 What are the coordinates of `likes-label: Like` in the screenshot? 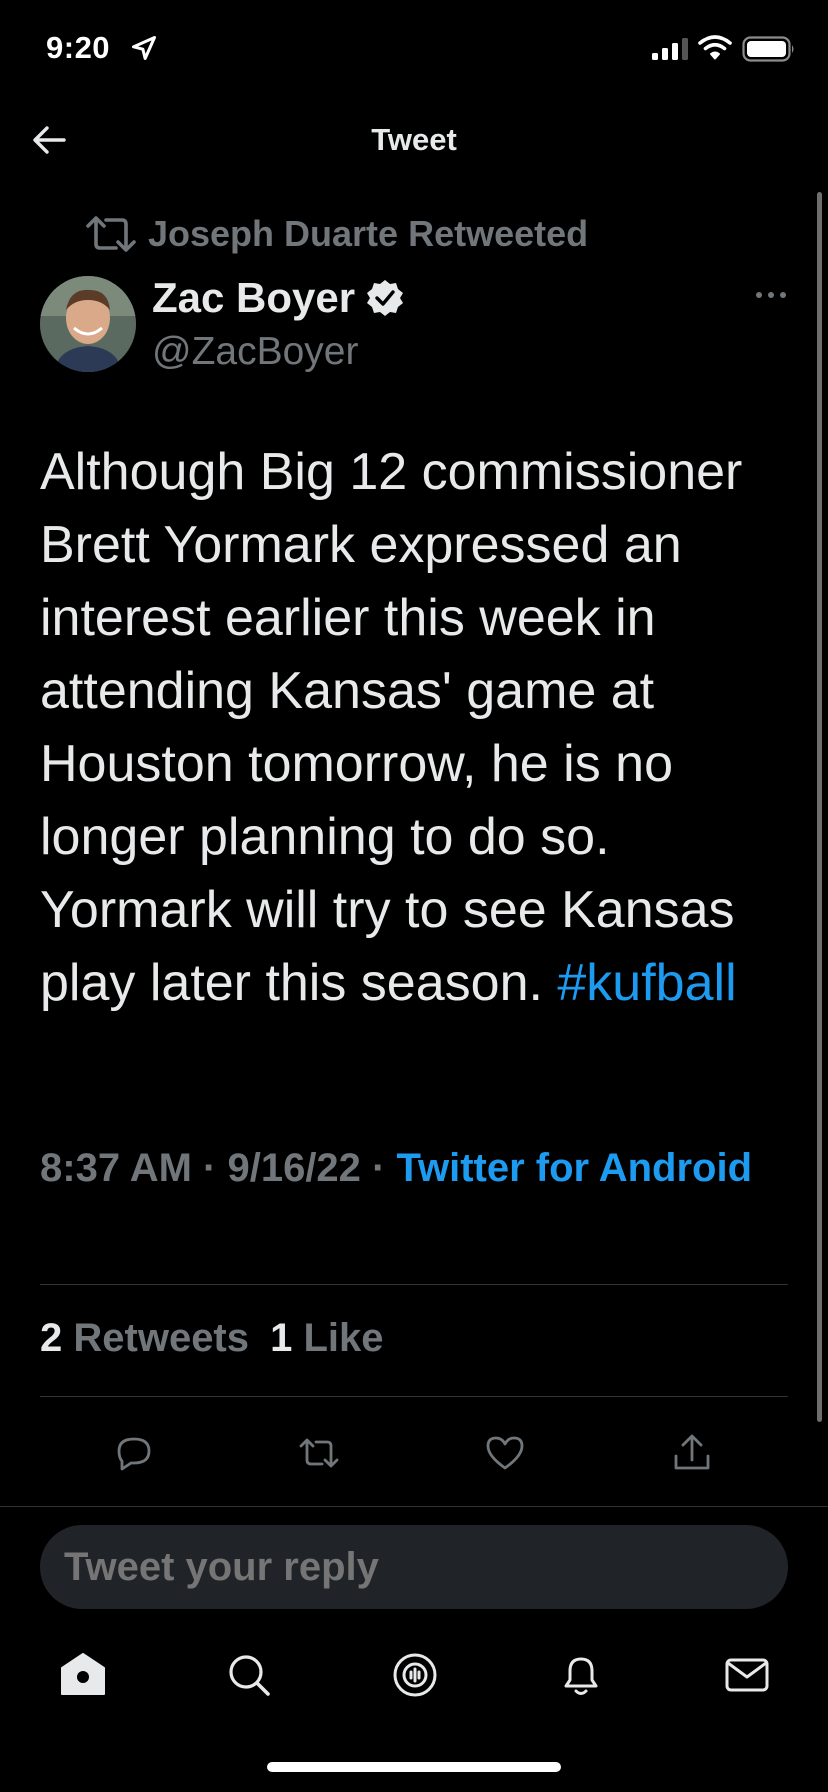 It's located at (344, 1338).